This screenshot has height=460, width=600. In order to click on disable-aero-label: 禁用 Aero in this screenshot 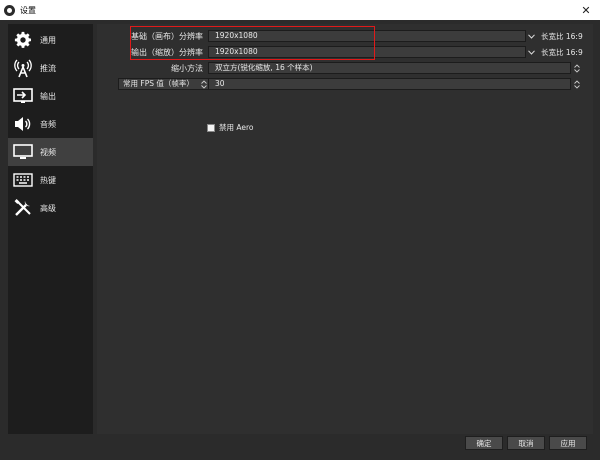, I will do `click(236, 127)`.